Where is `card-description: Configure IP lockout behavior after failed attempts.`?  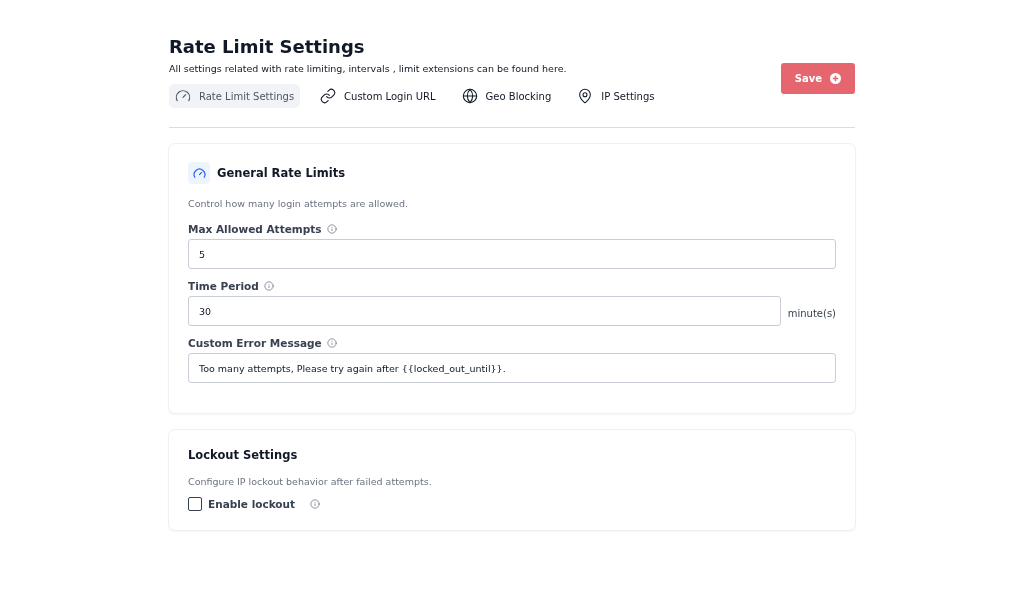 card-description: Configure IP lockout behavior after failed attempts. is located at coordinates (310, 481).